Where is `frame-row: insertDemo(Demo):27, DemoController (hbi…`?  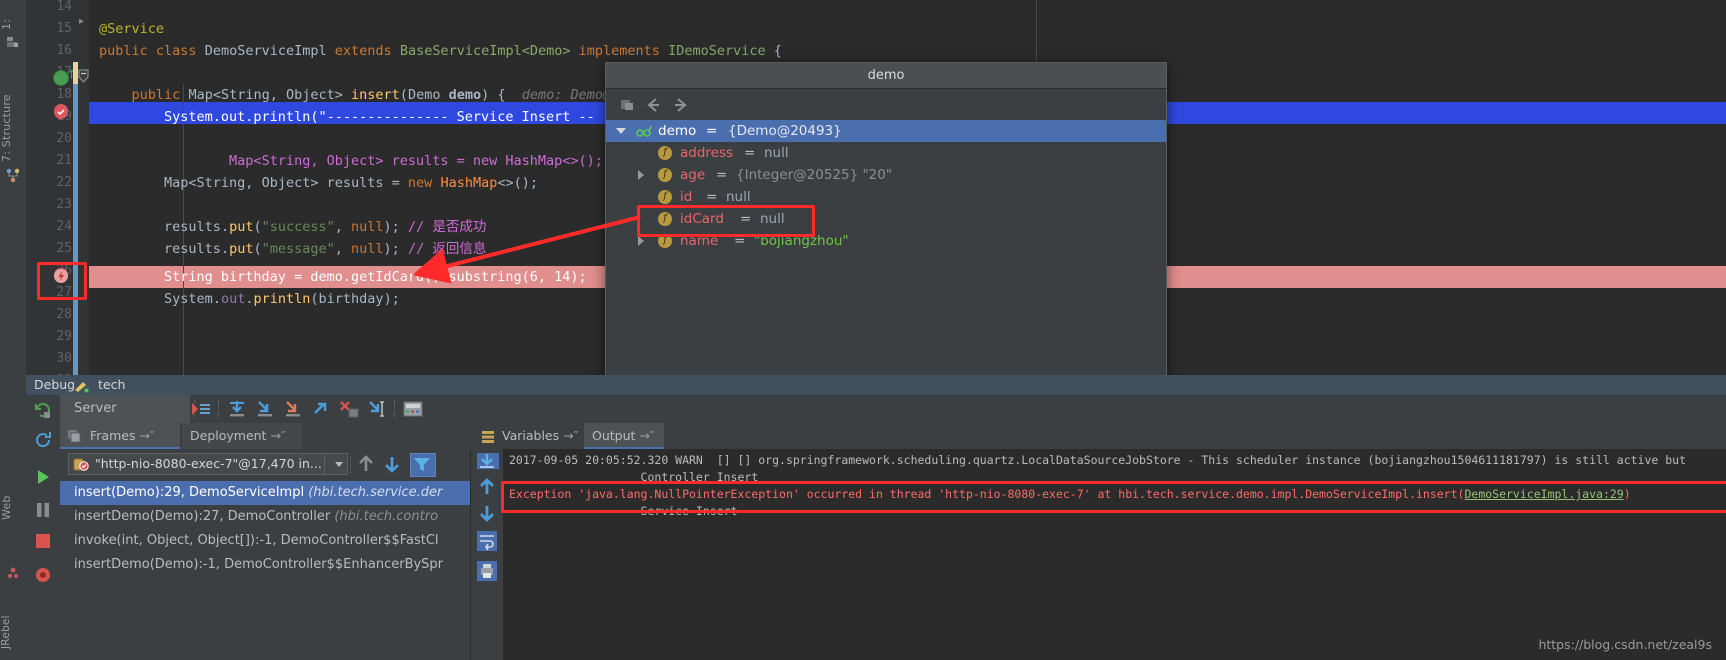
frame-row: insertDemo(Demo):27, DemoController (hbi… is located at coordinates (265, 517).